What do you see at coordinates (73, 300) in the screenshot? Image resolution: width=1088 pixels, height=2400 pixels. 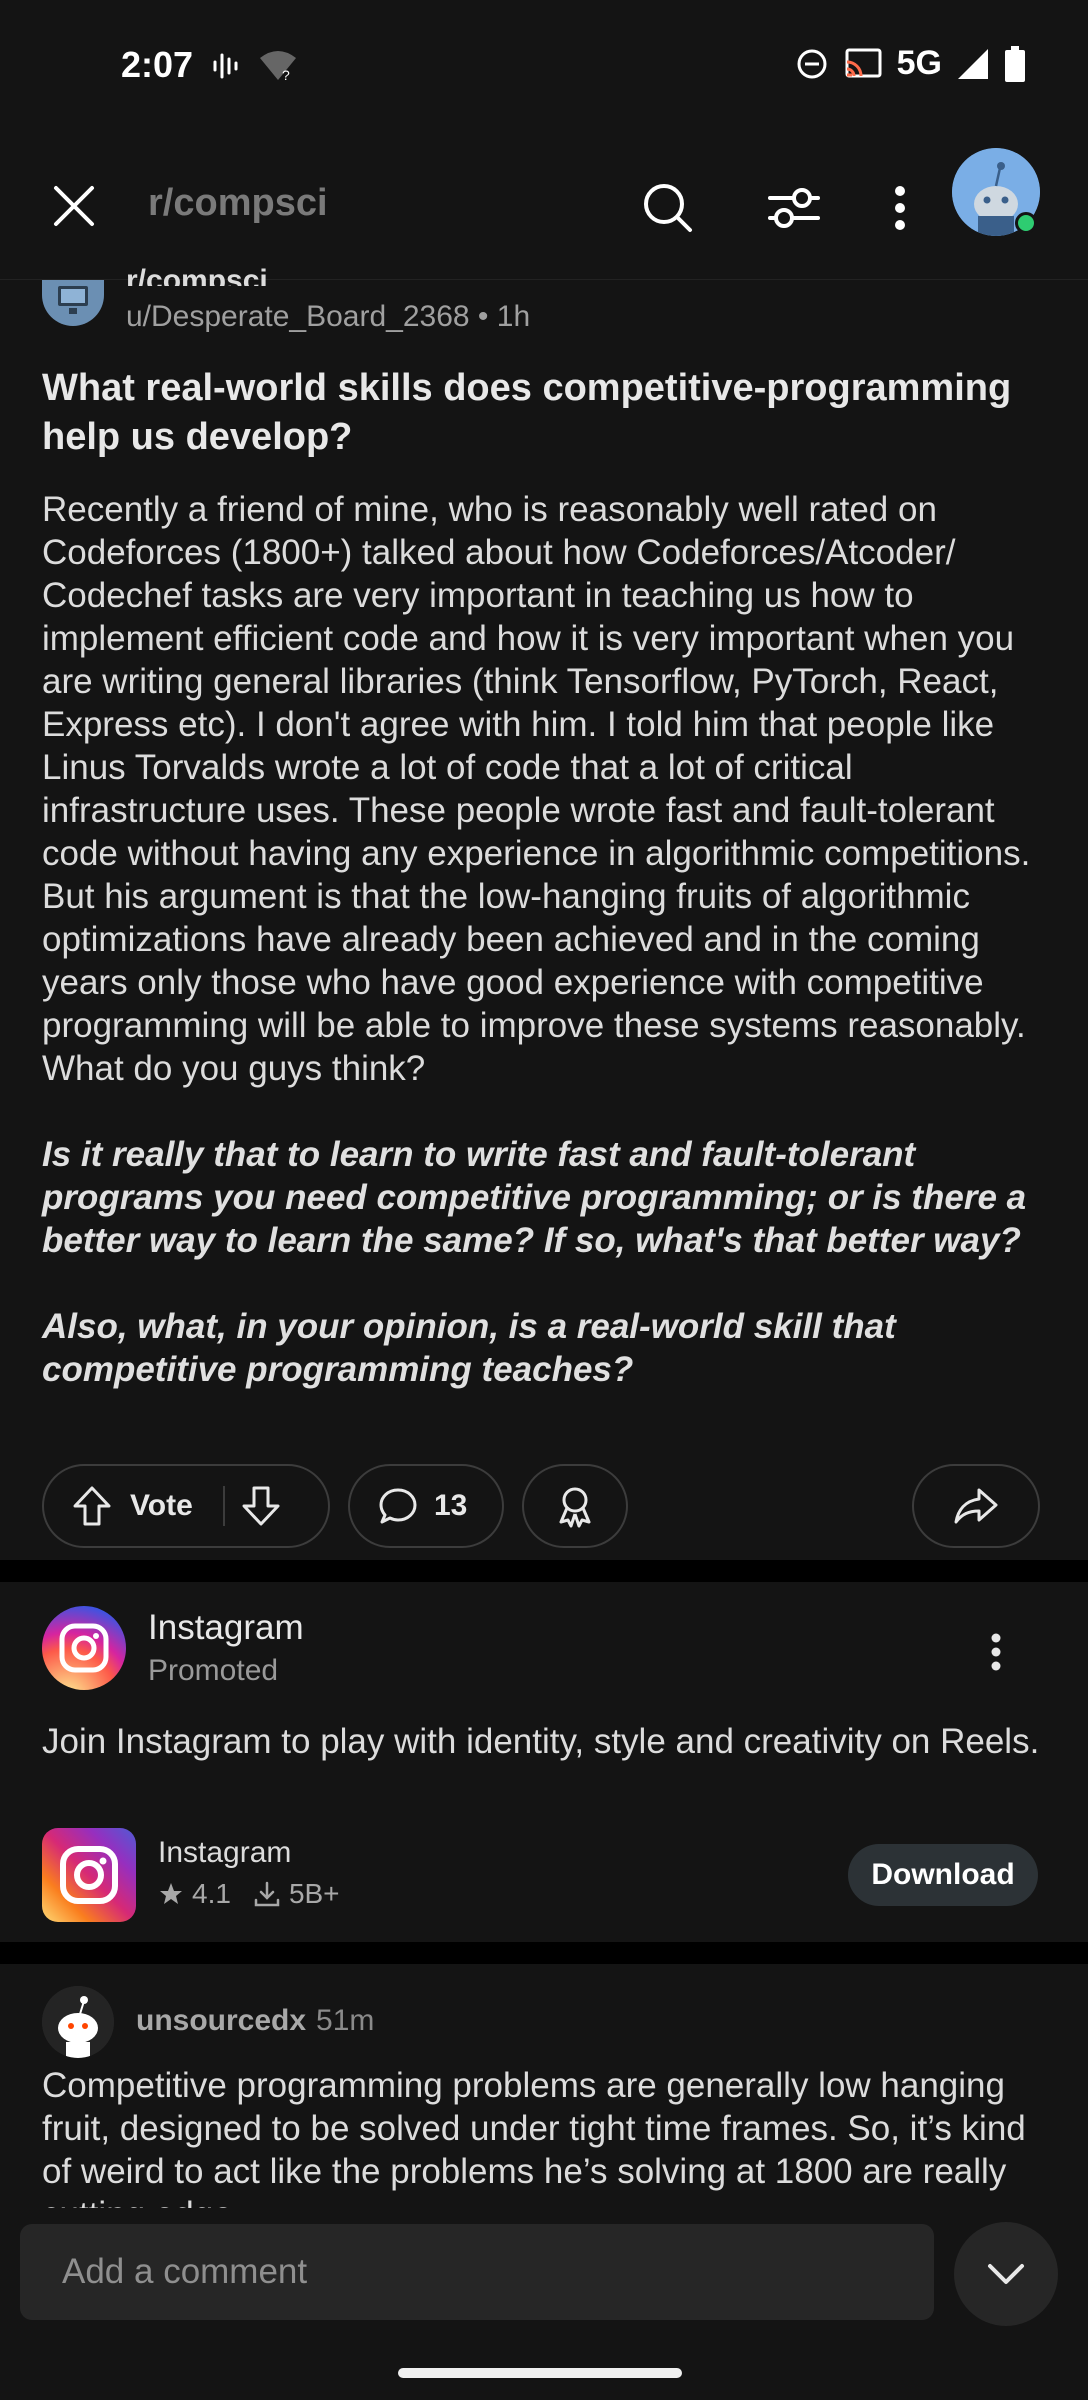 I see `computer-icon` at bounding box center [73, 300].